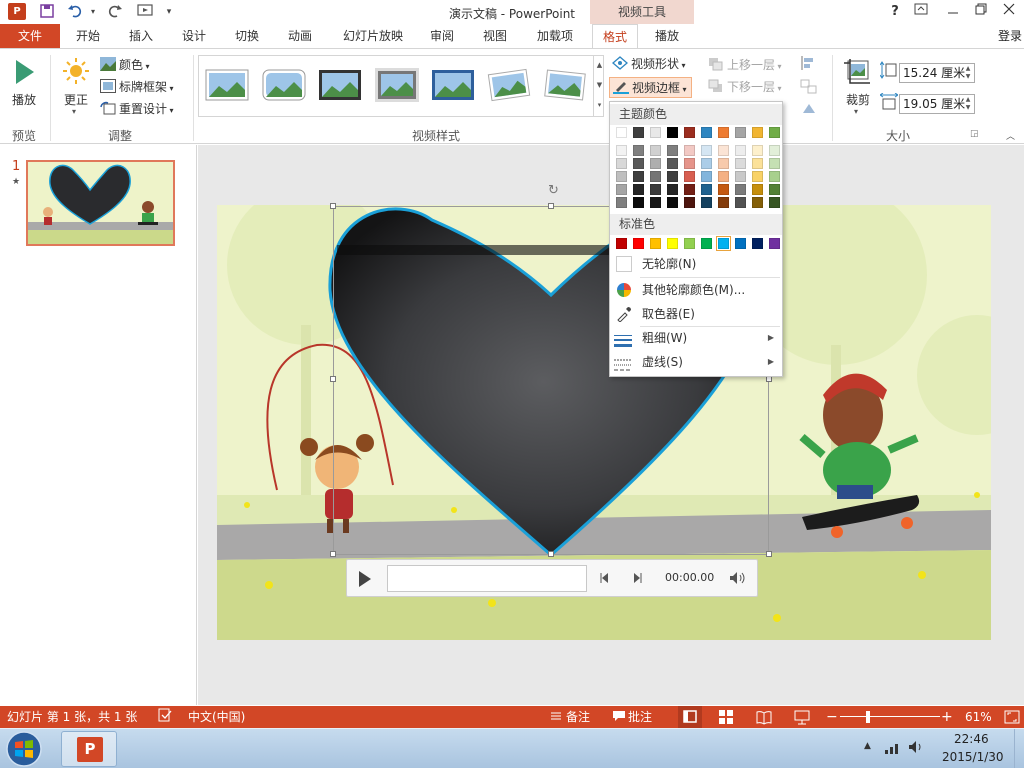  I want to click on normal-view-icon, so click(690, 717).